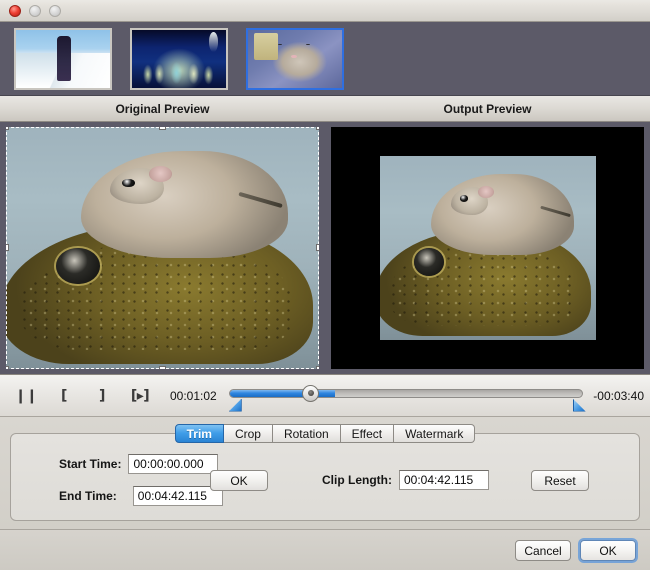 This screenshot has width=650, height=570. What do you see at coordinates (429, 262) in the screenshot?
I see `frog-eye-output` at bounding box center [429, 262].